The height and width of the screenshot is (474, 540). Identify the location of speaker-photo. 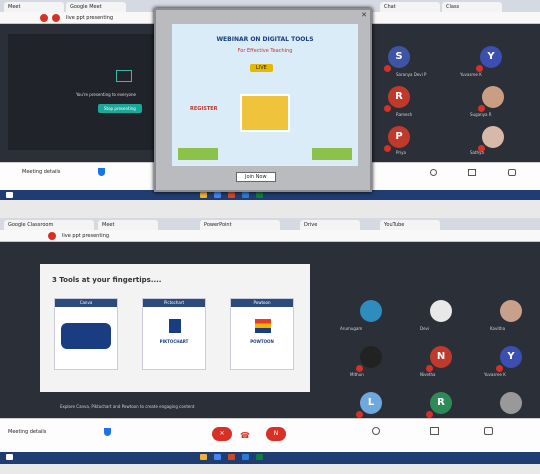
(265, 113).